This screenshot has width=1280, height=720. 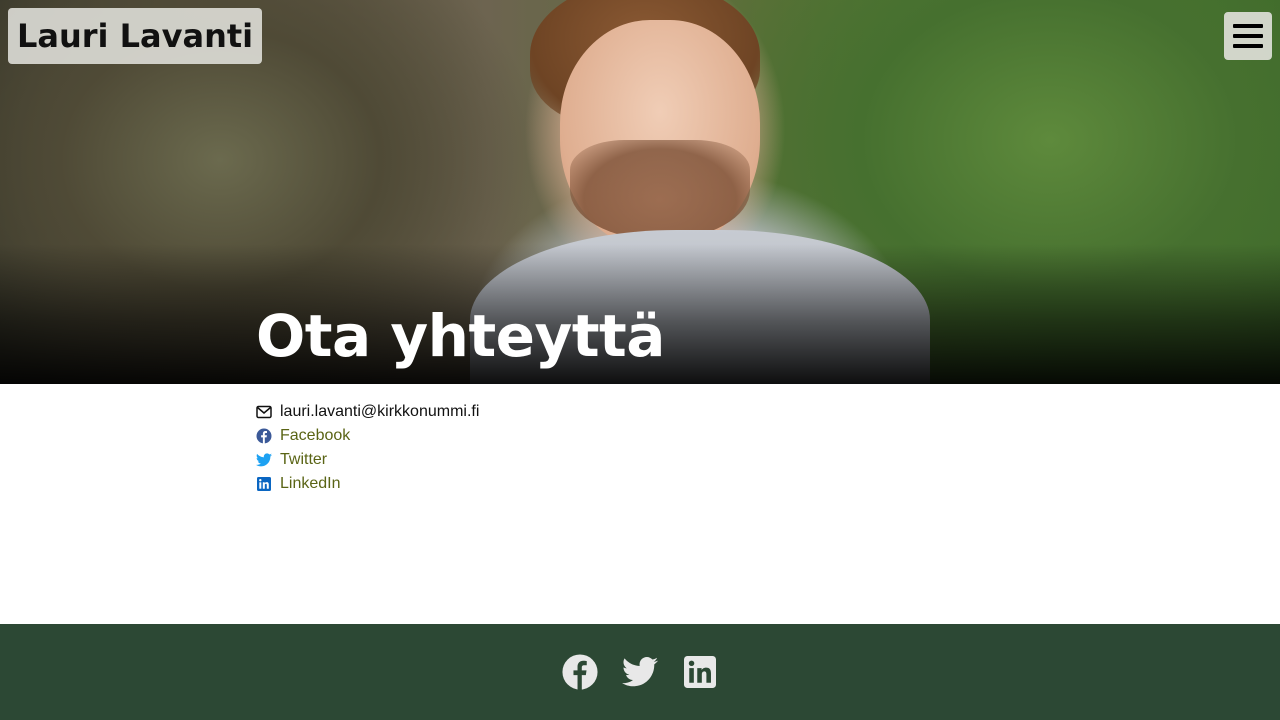 What do you see at coordinates (460, 336) in the screenshot?
I see `page-title: Ota yhteyttä` at bounding box center [460, 336].